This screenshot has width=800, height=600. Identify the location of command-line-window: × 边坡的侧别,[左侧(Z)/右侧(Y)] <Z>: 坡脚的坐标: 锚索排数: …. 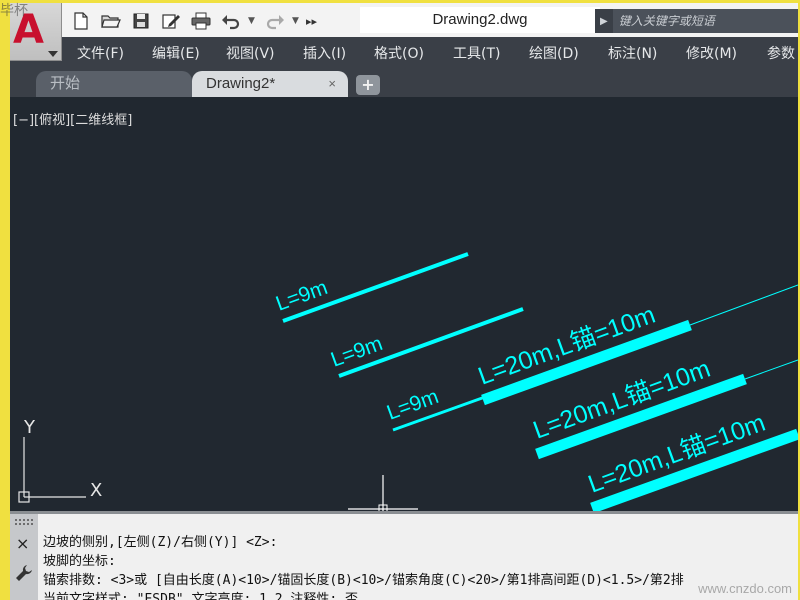
(404, 555).